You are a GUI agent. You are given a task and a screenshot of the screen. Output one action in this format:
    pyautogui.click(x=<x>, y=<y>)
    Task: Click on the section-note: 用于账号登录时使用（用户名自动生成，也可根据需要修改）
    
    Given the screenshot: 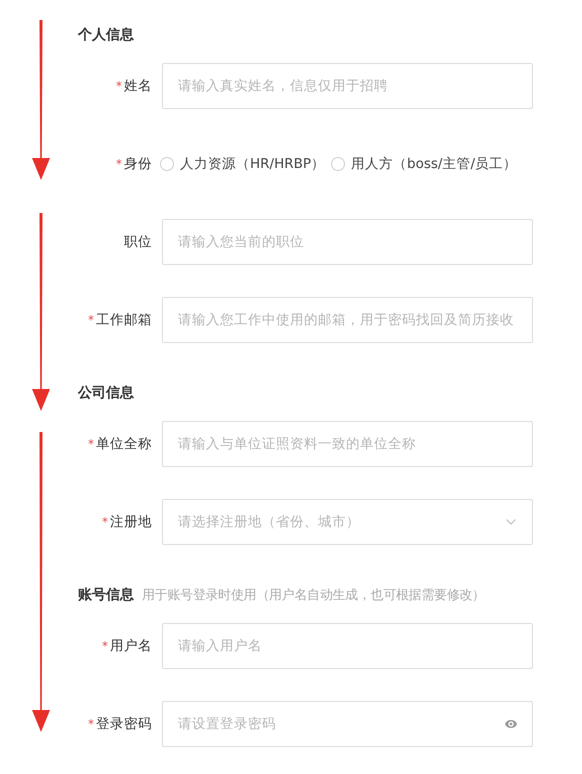 What is the action you would take?
    pyautogui.click(x=313, y=595)
    